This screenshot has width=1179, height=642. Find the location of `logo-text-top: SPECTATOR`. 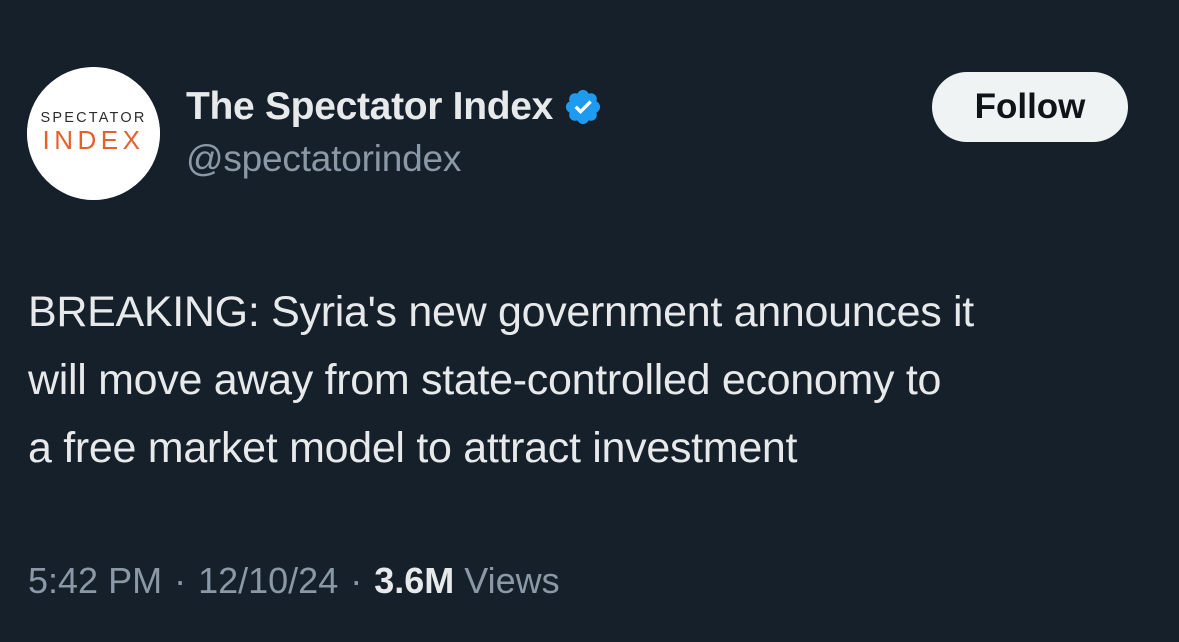

logo-text-top: SPECTATOR is located at coordinates (93, 118).